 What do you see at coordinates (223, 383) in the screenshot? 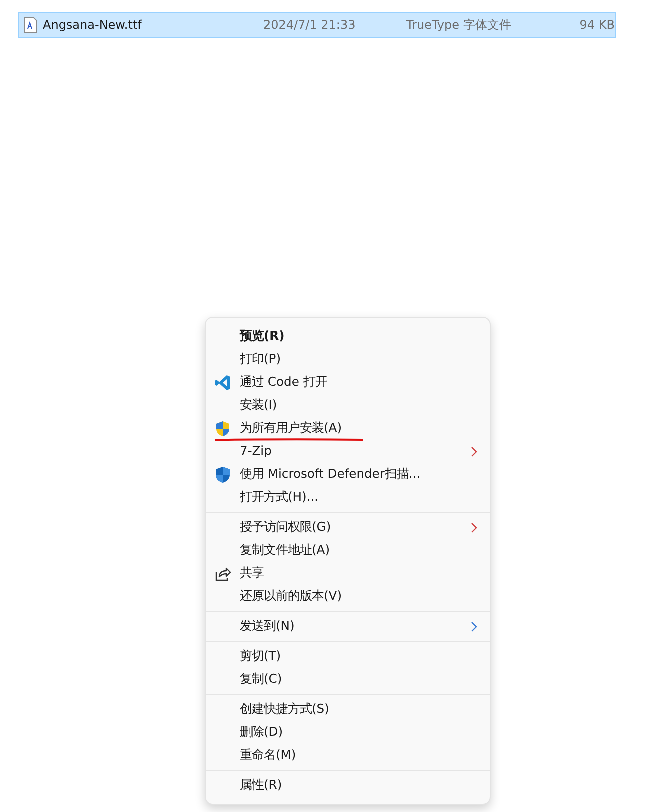
I see `code-editor-icon` at bounding box center [223, 383].